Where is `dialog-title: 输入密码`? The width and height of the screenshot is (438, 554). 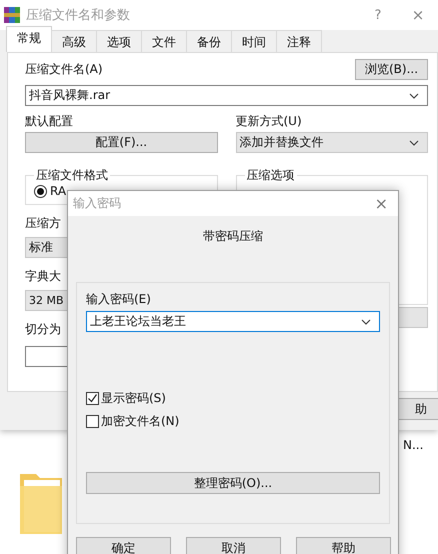
dialog-title: 输入密码 is located at coordinates (97, 203).